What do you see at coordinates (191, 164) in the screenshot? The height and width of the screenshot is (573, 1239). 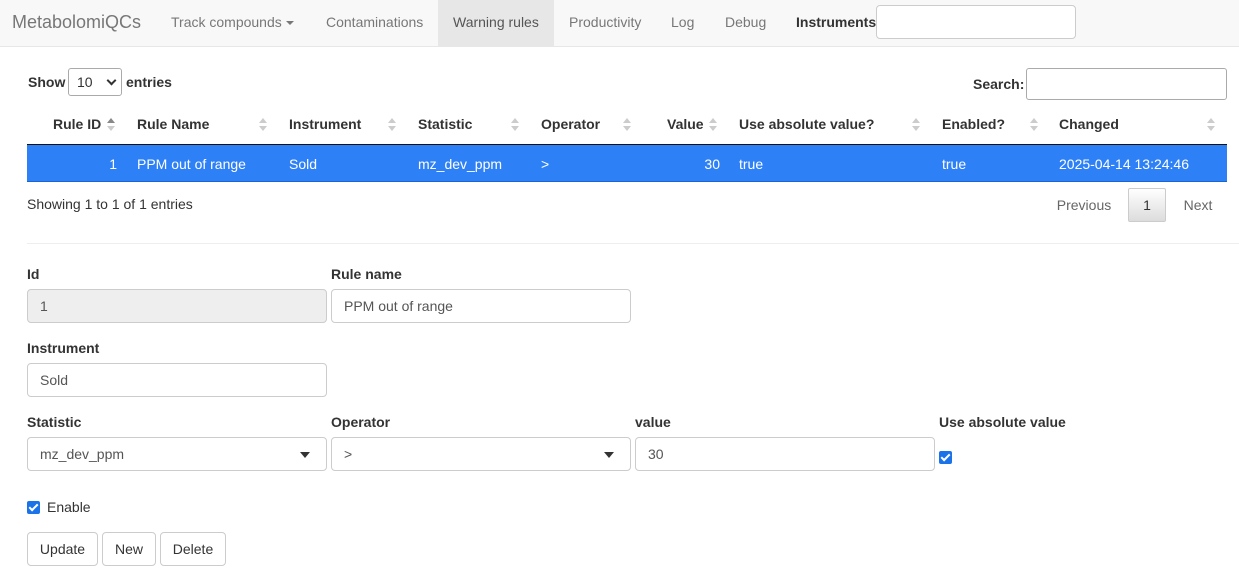 I see `cell-rule-name: PPM out of range` at bounding box center [191, 164].